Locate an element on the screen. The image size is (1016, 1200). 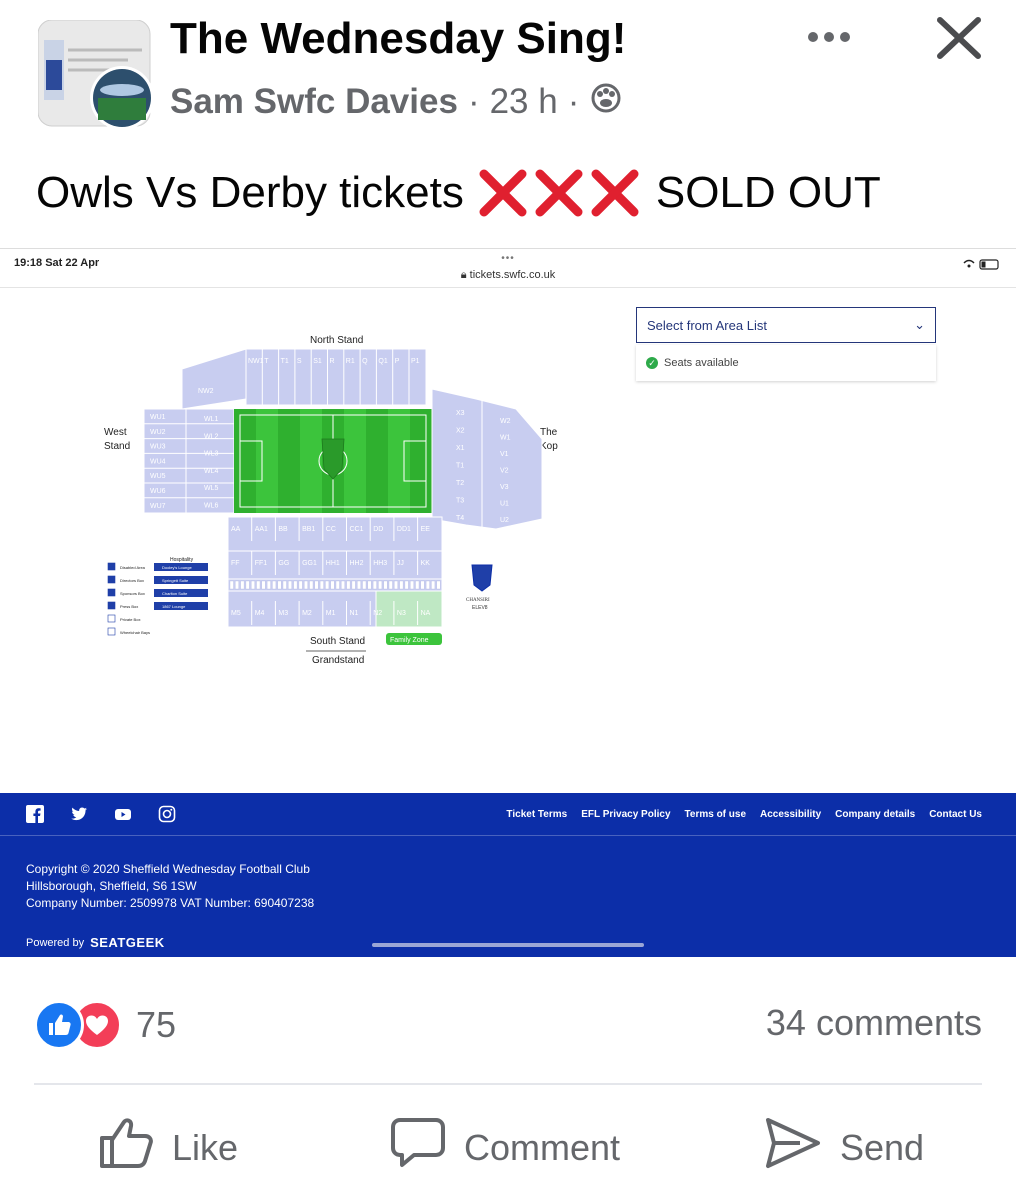
comment-button: Comment is located at coordinates (505, 1147).